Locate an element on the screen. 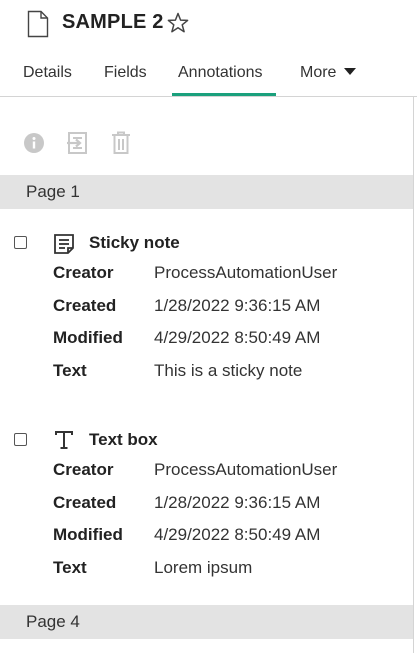 Image resolution: width=417 pixels, height=653 pixels. tab-details: Details is located at coordinates (47, 73).